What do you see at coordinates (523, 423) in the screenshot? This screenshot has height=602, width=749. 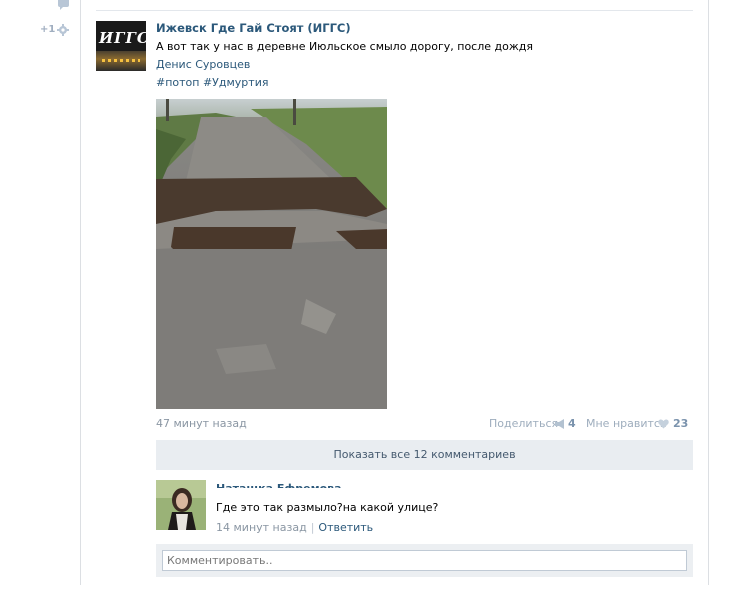 I see `share-button: Поделиться` at bounding box center [523, 423].